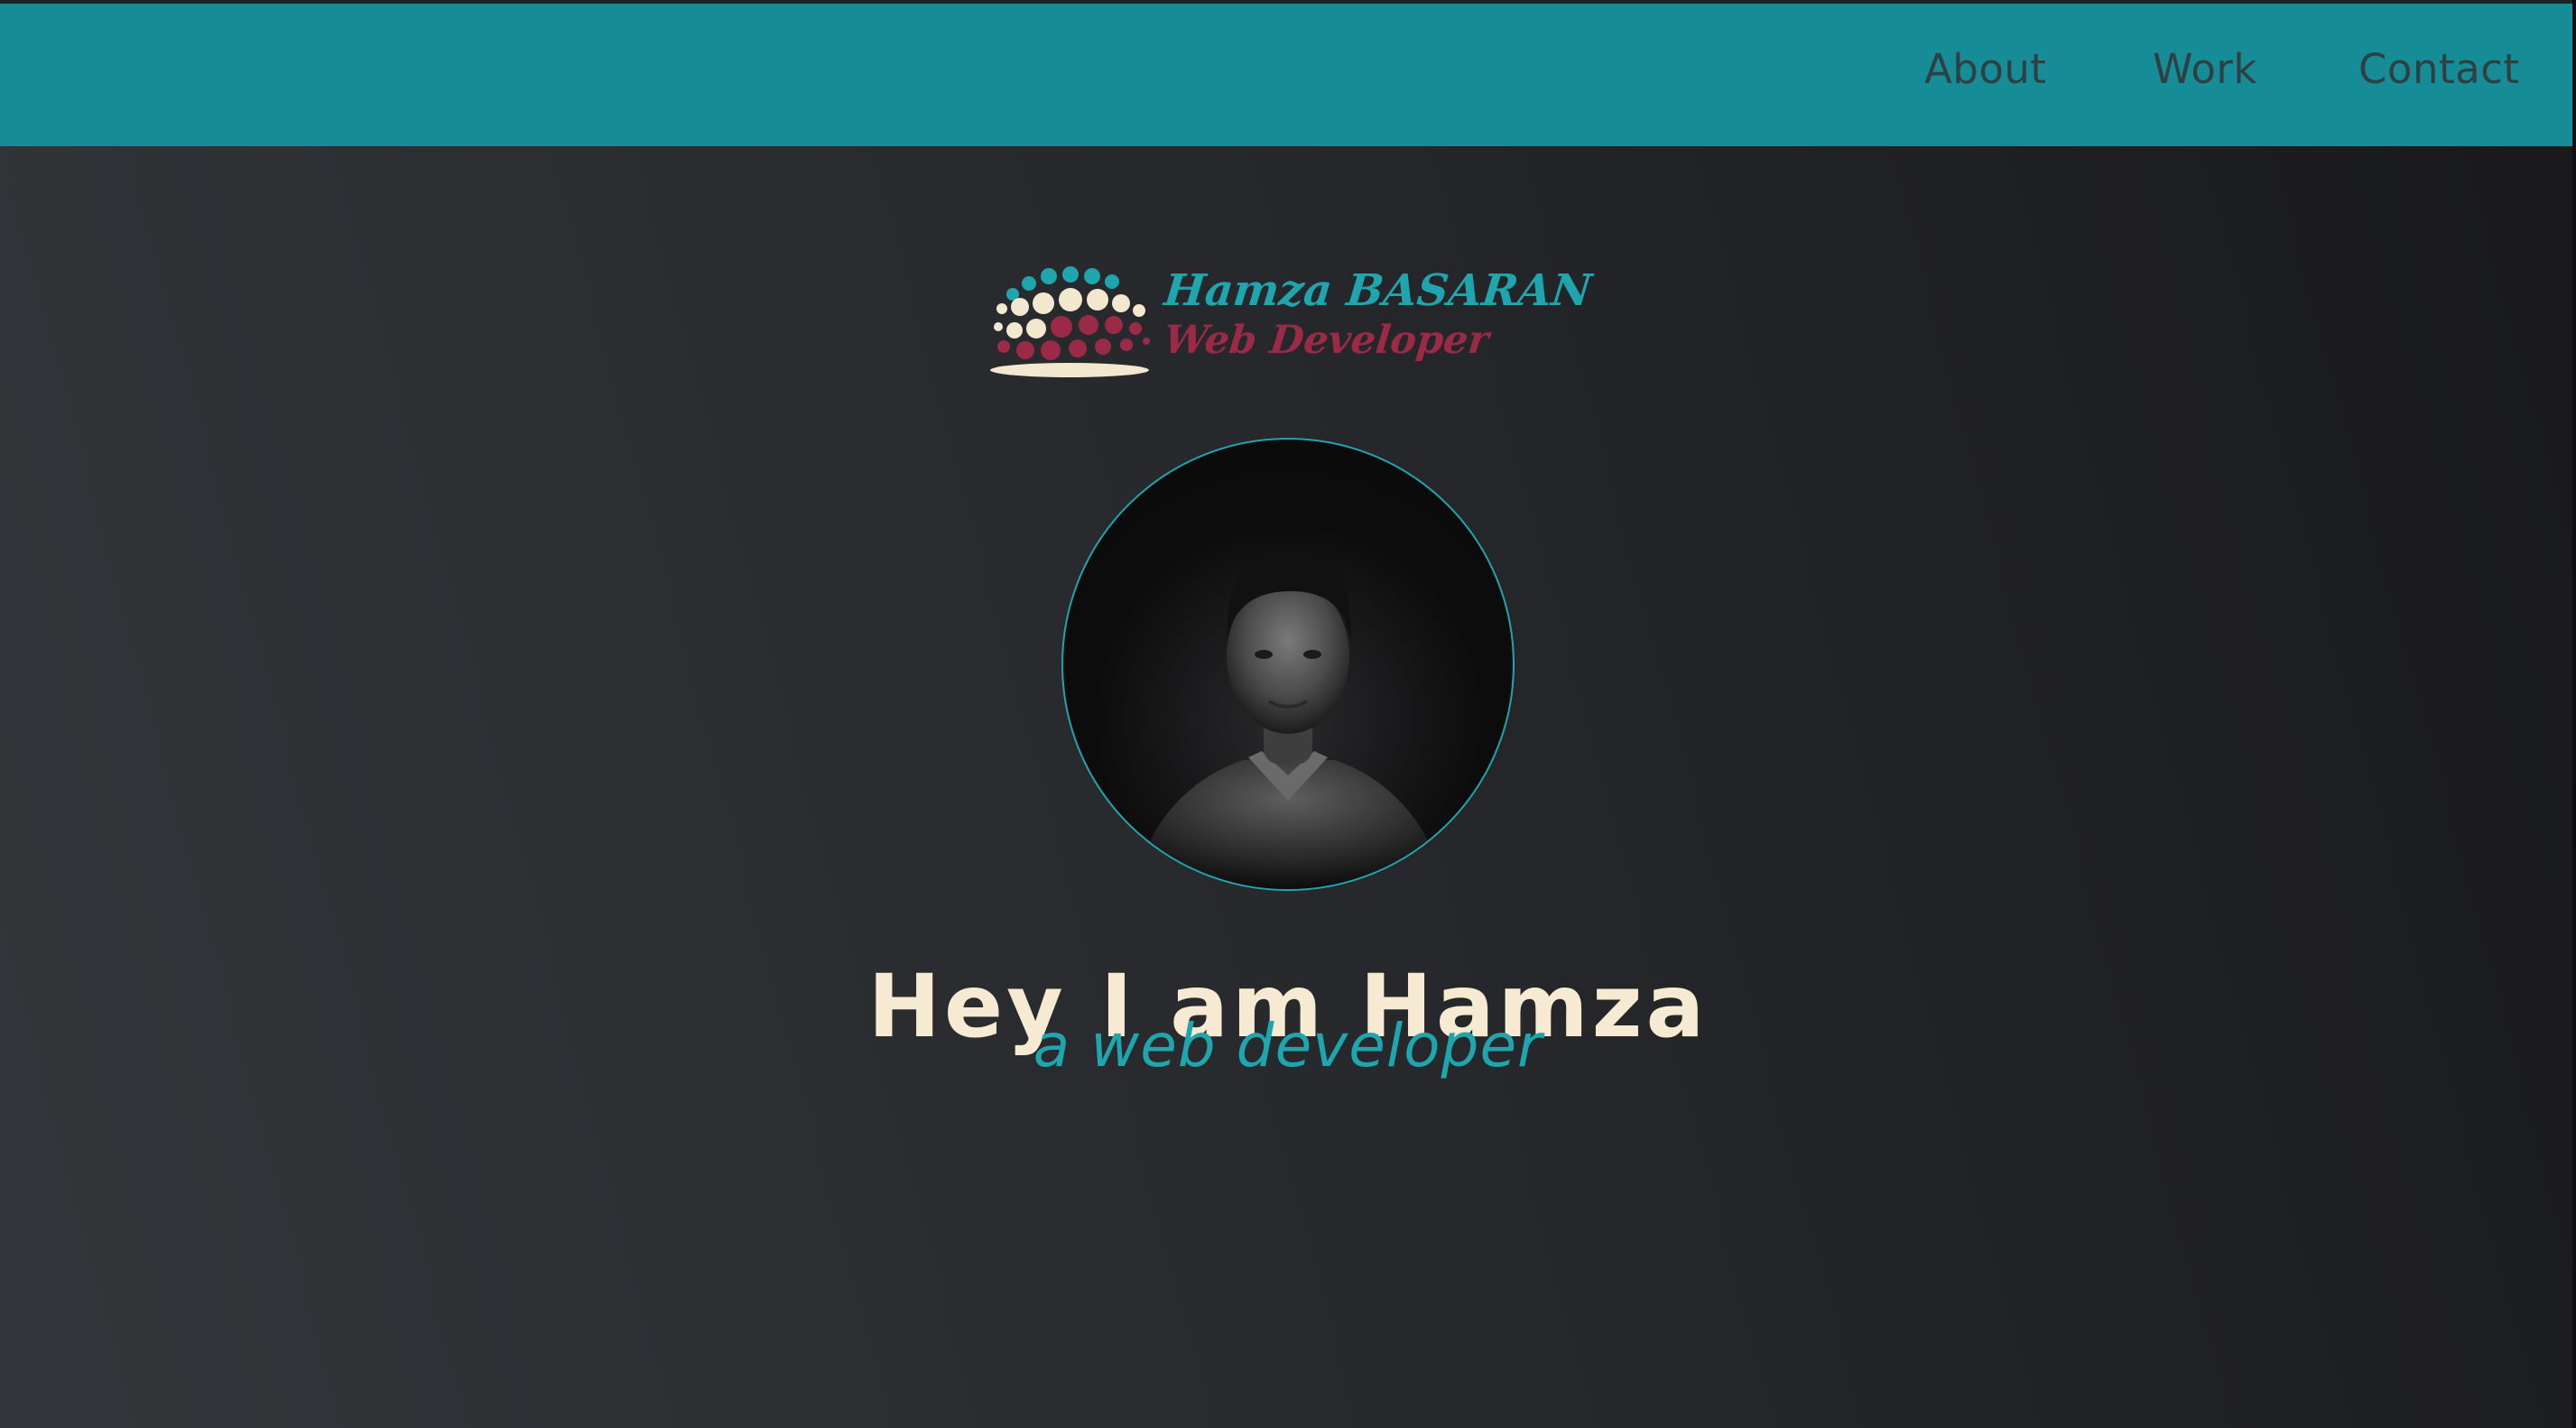 Image resolution: width=2576 pixels, height=1428 pixels. What do you see at coordinates (1327, 340) in the screenshot?
I see `logo-role-text: Web Developer` at bounding box center [1327, 340].